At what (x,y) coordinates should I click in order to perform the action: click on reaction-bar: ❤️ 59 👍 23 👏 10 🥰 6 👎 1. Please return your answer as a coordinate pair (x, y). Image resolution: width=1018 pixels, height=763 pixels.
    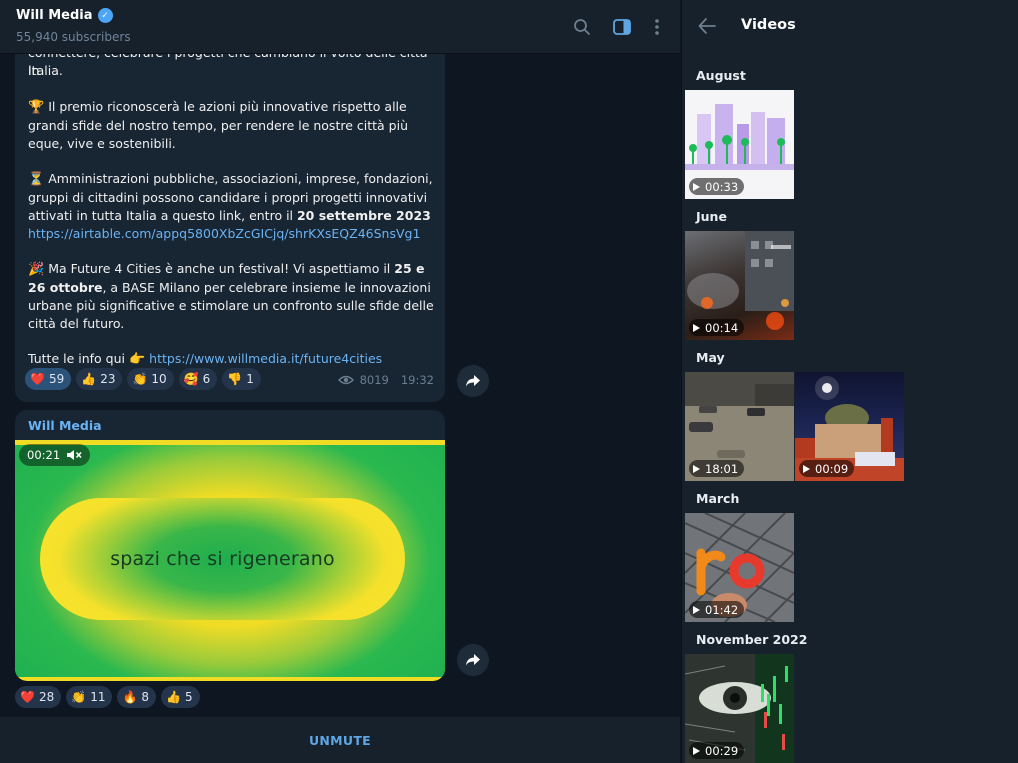
    Looking at the image, I should click on (143, 379).